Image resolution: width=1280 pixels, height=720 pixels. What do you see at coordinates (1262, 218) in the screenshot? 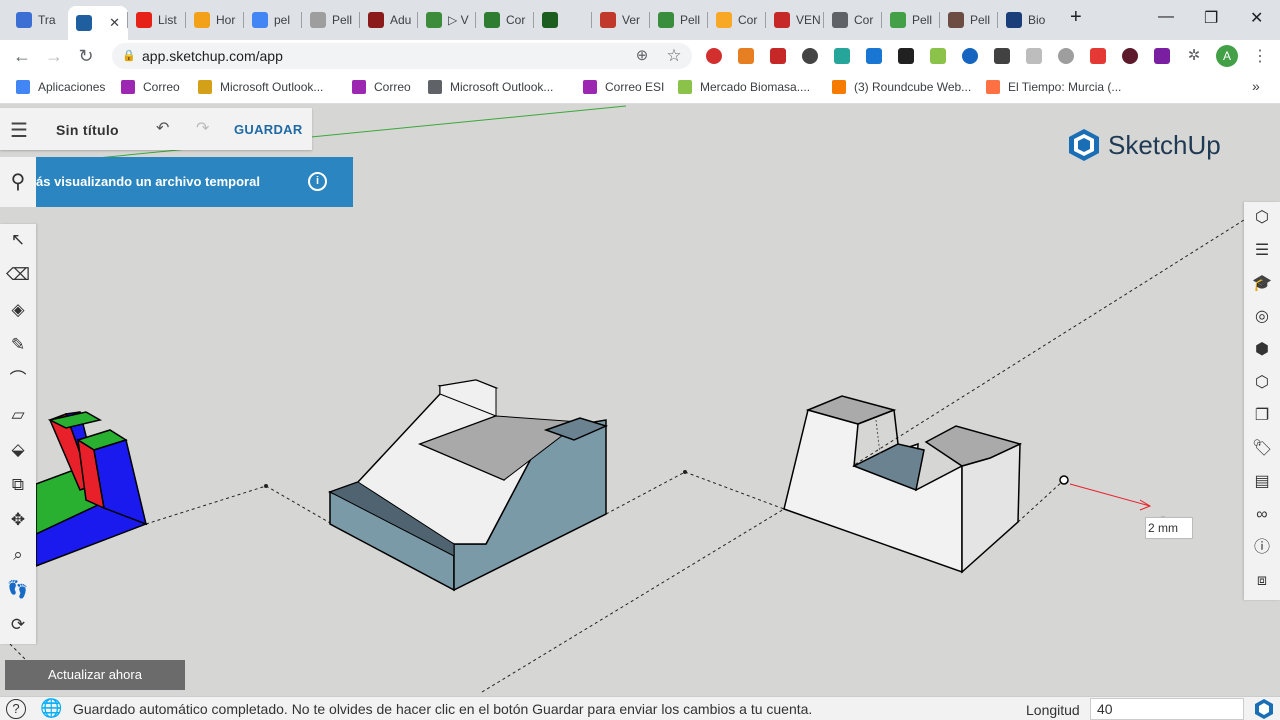
I see `entity-info-icon: ⬡` at bounding box center [1262, 218].